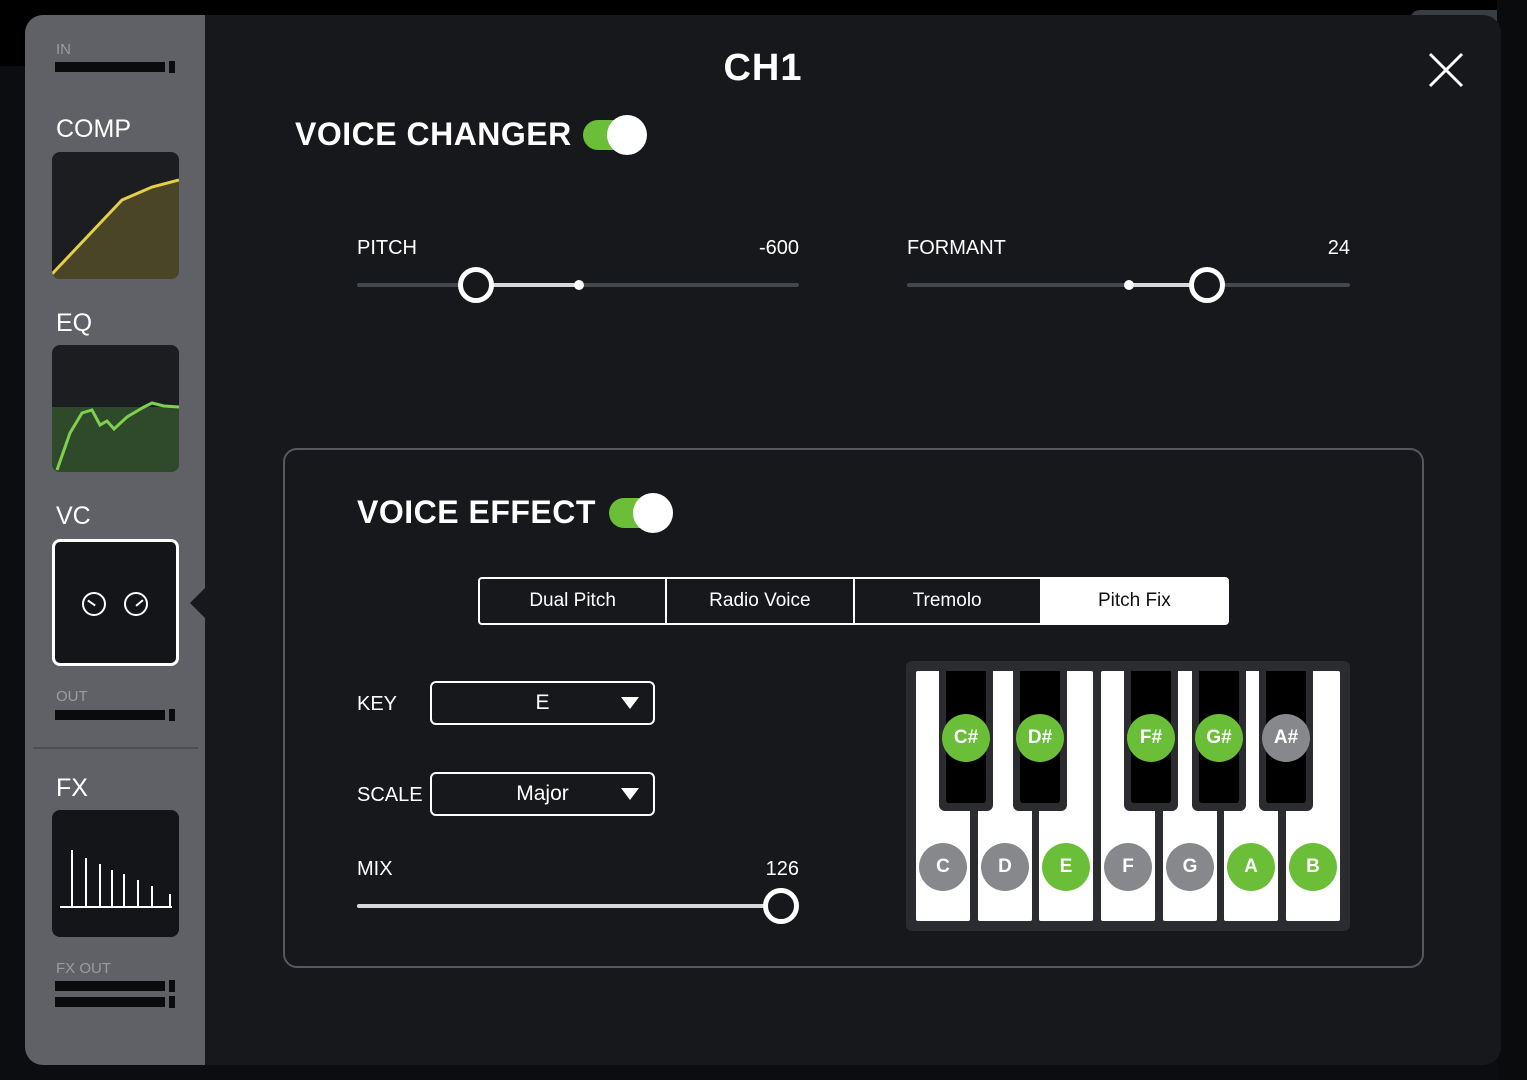  Describe the element at coordinates (778, 248) in the screenshot. I see `pitch-value: -600` at that location.